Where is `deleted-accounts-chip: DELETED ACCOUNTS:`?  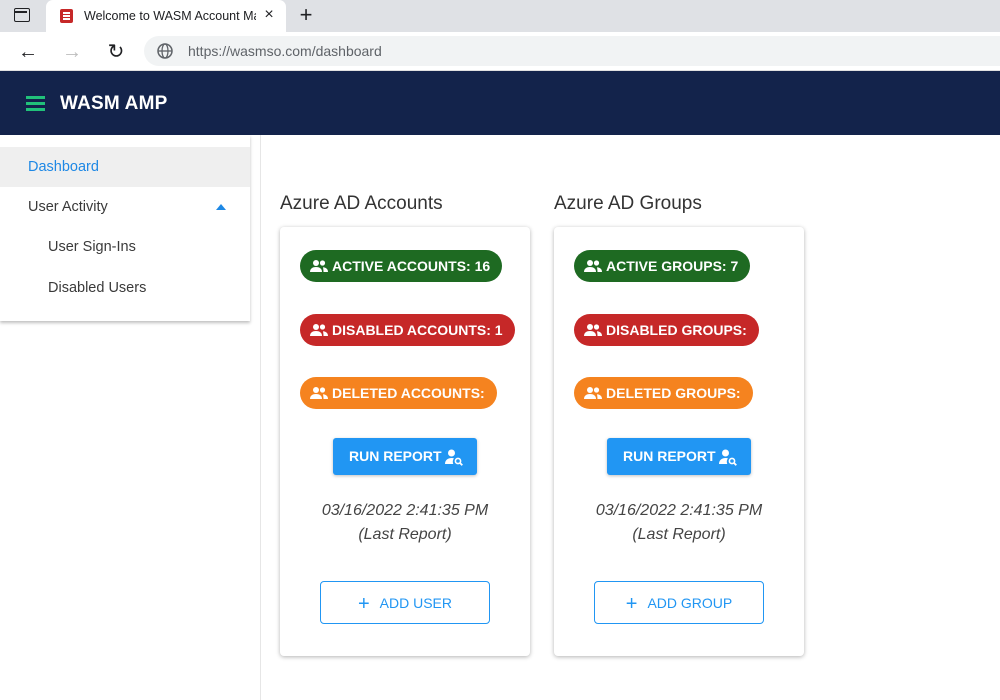 deleted-accounts-chip: DELETED ACCOUNTS: is located at coordinates (398, 393).